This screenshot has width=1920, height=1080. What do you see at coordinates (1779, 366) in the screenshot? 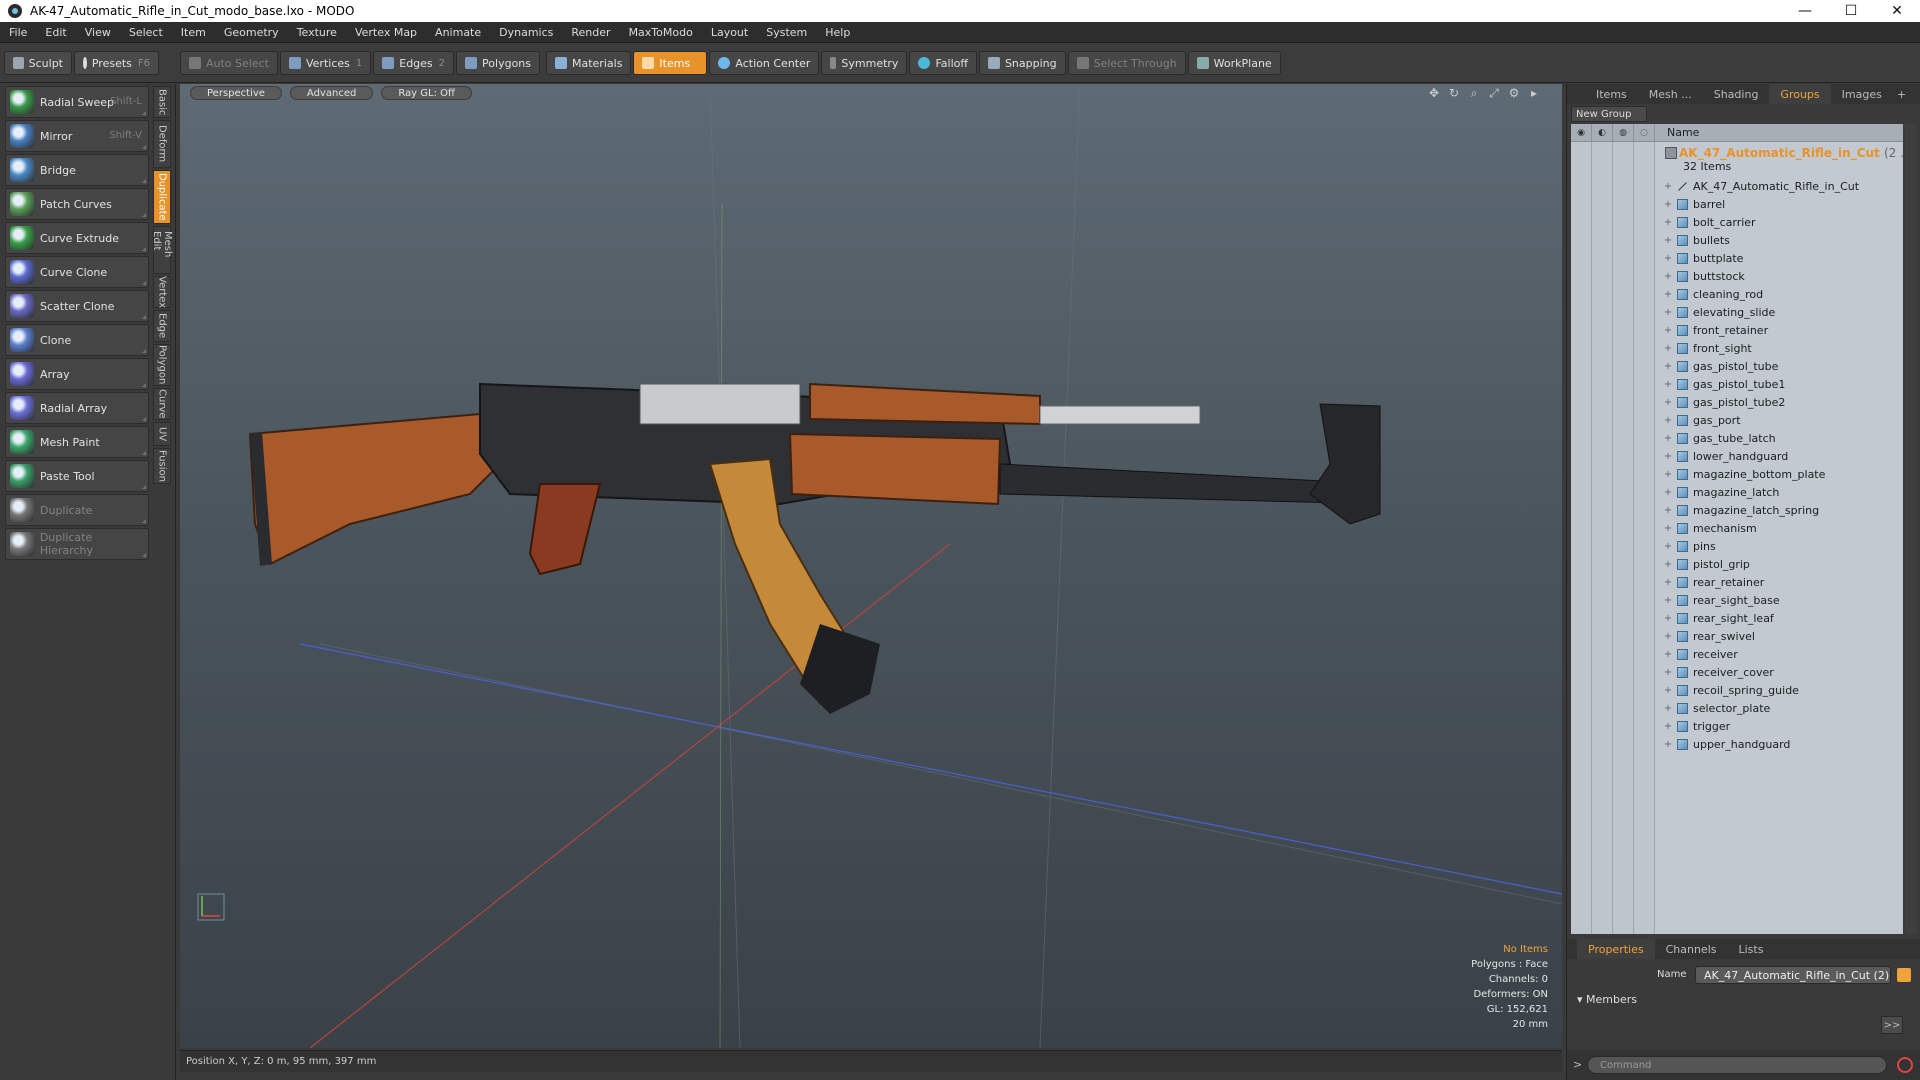
I see `list-item: + gas_pistol_tube` at bounding box center [1779, 366].